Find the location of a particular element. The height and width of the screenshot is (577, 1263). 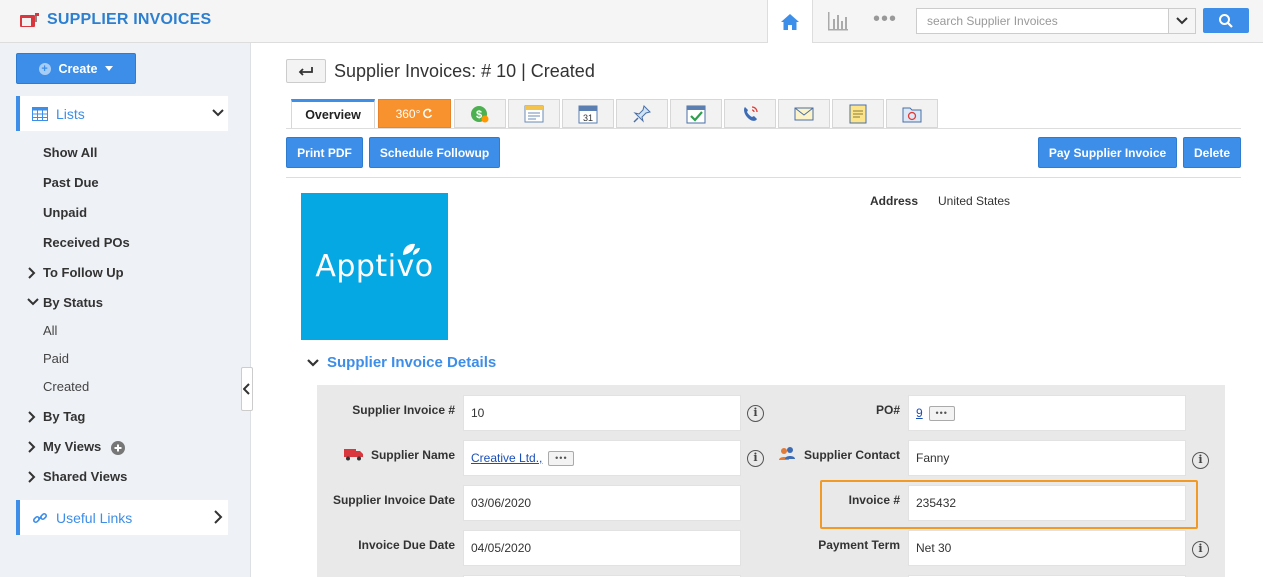

print-pdf-button: Print PDF is located at coordinates (324, 152).